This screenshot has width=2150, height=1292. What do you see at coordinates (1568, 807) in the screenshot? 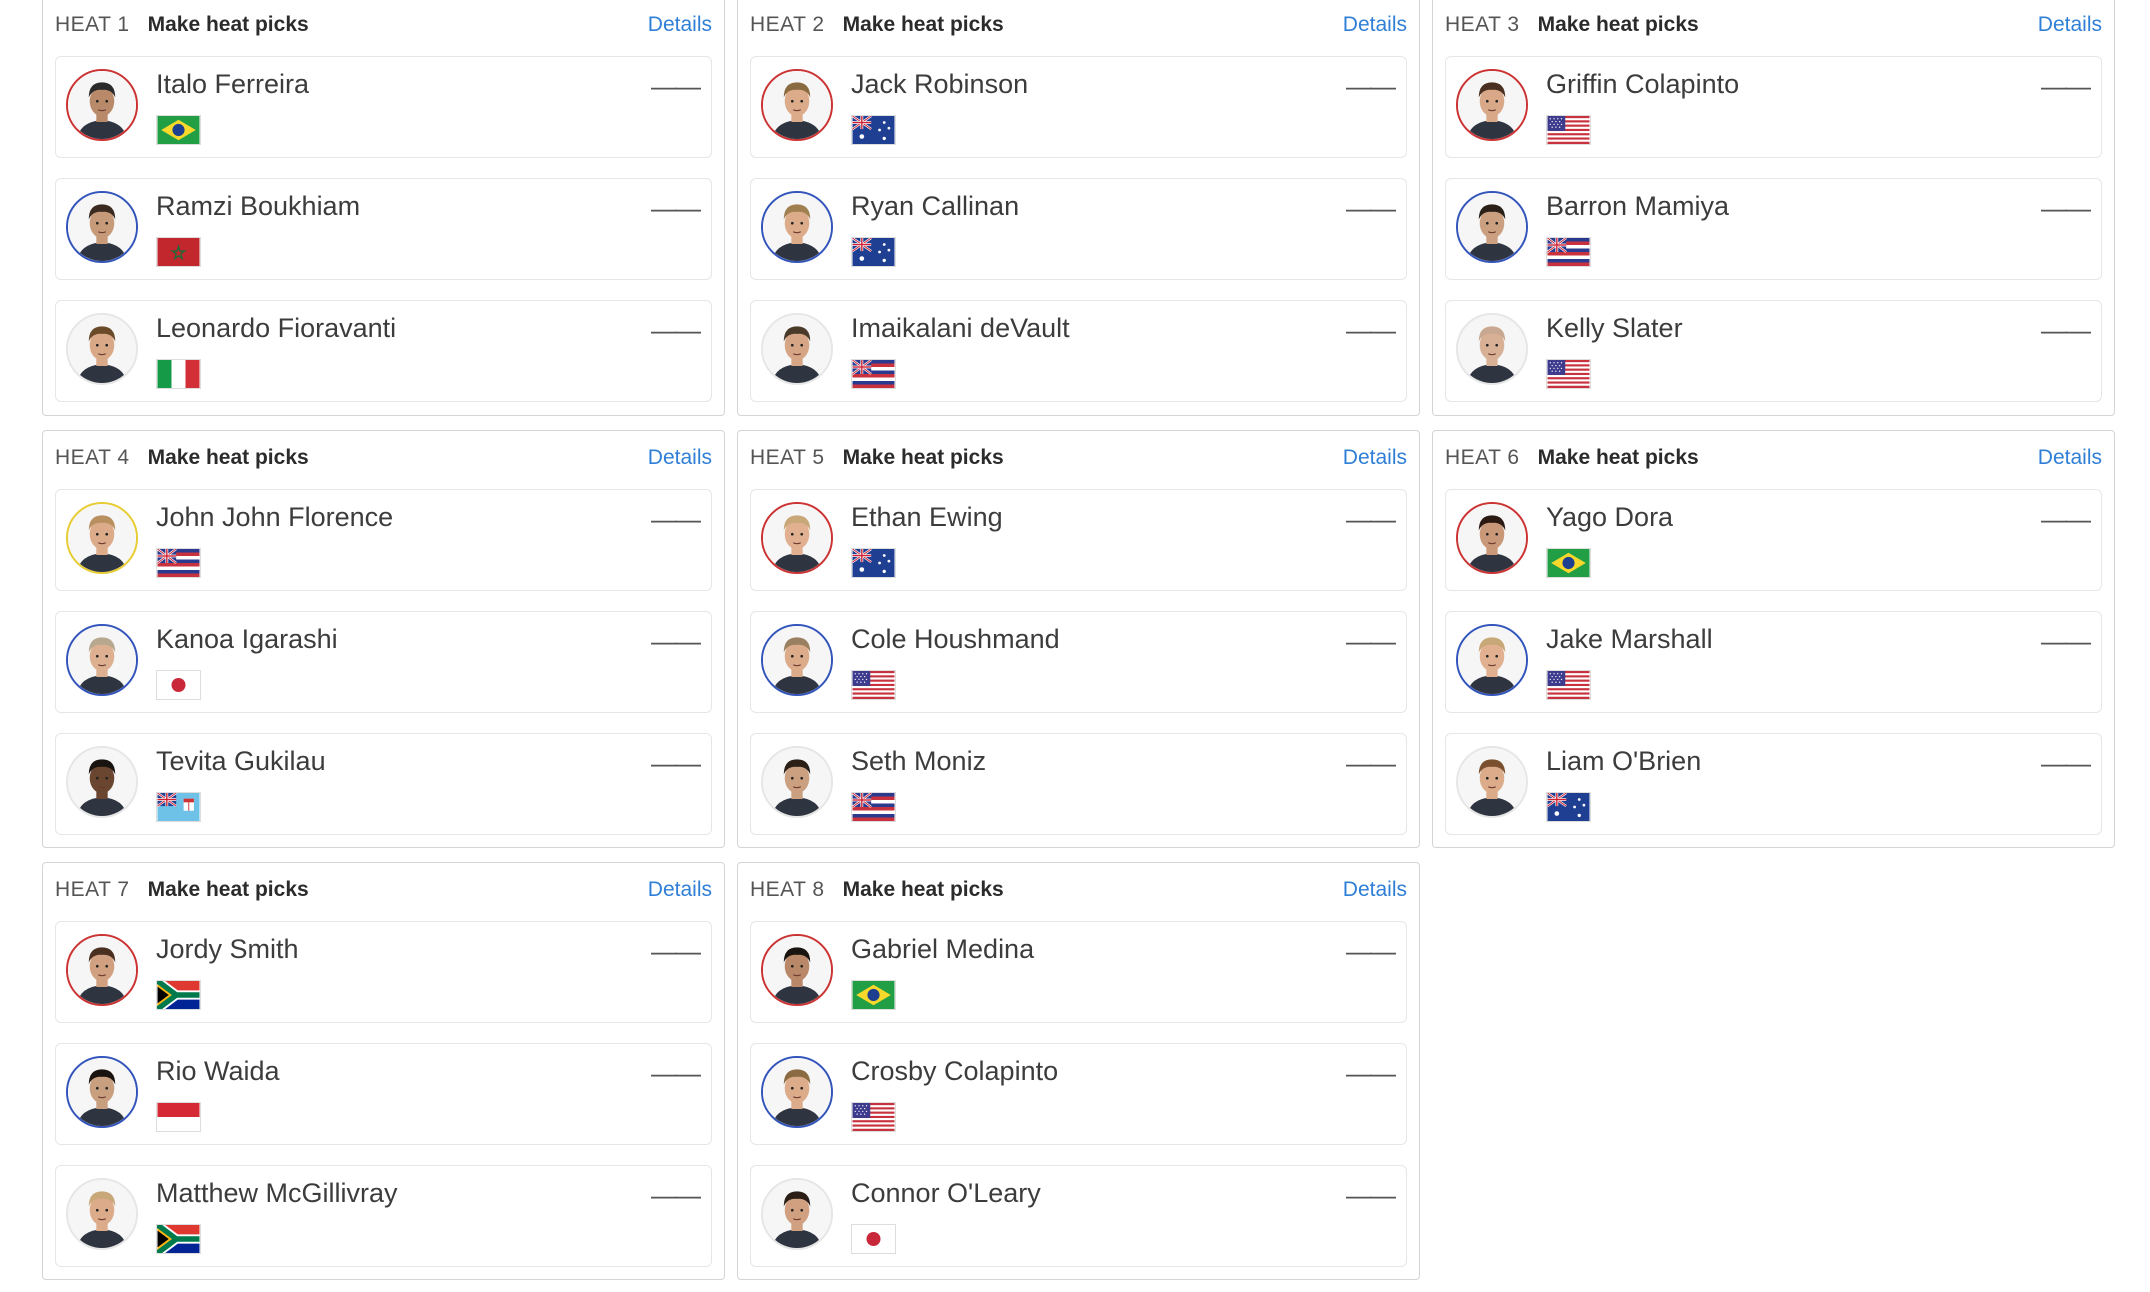
I see `australia-flag` at bounding box center [1568, 807].